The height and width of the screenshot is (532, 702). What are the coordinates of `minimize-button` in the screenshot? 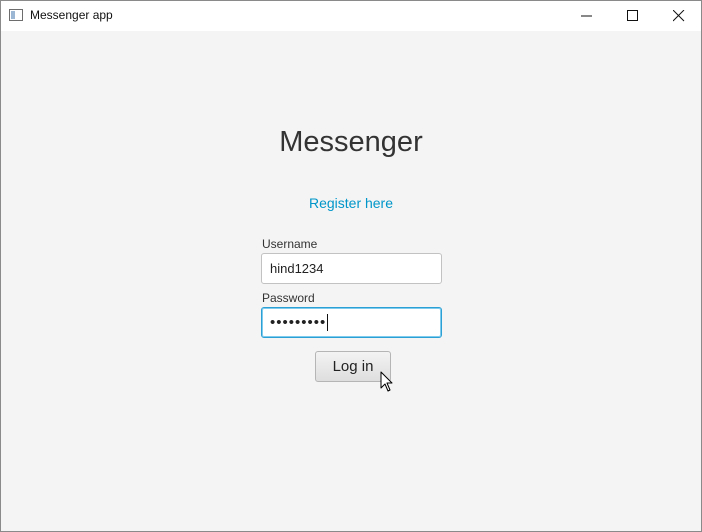 It's located at (587, 16).